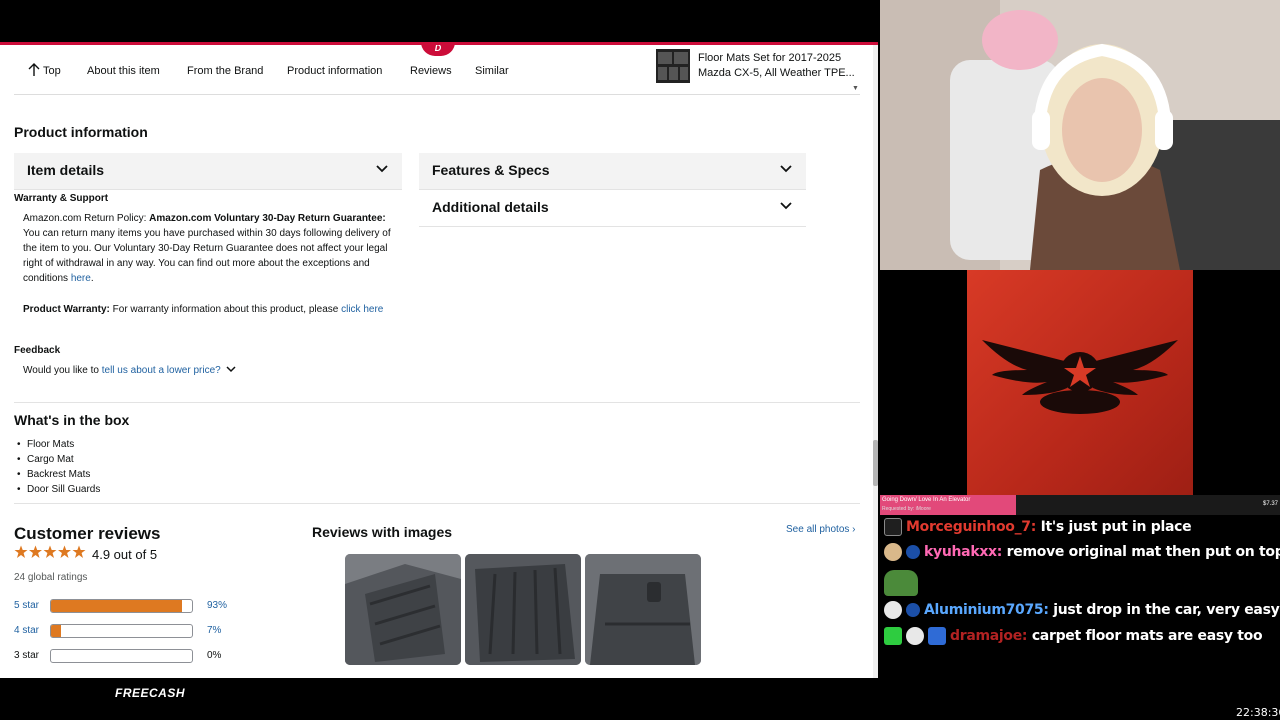 The height and width of the screenshot is (720, 1280). Describe the element at coordinates (26, 630) in the screenshot. I see `rating-label: 4 star` at that location.